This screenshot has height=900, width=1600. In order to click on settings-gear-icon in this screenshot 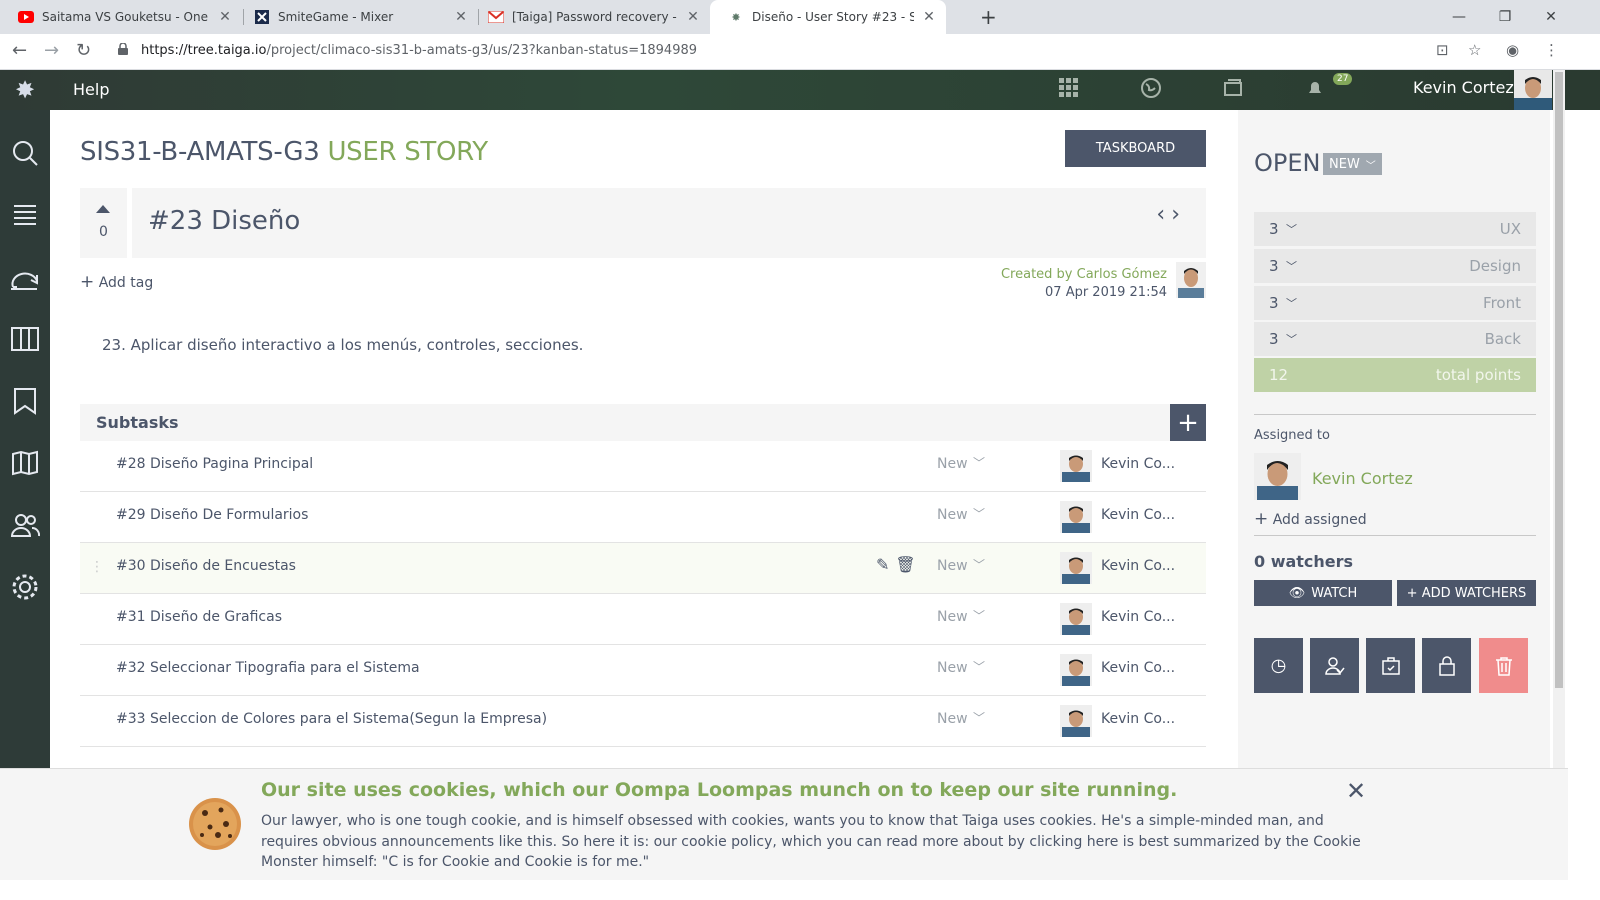, I will do `click(25, 587)`.